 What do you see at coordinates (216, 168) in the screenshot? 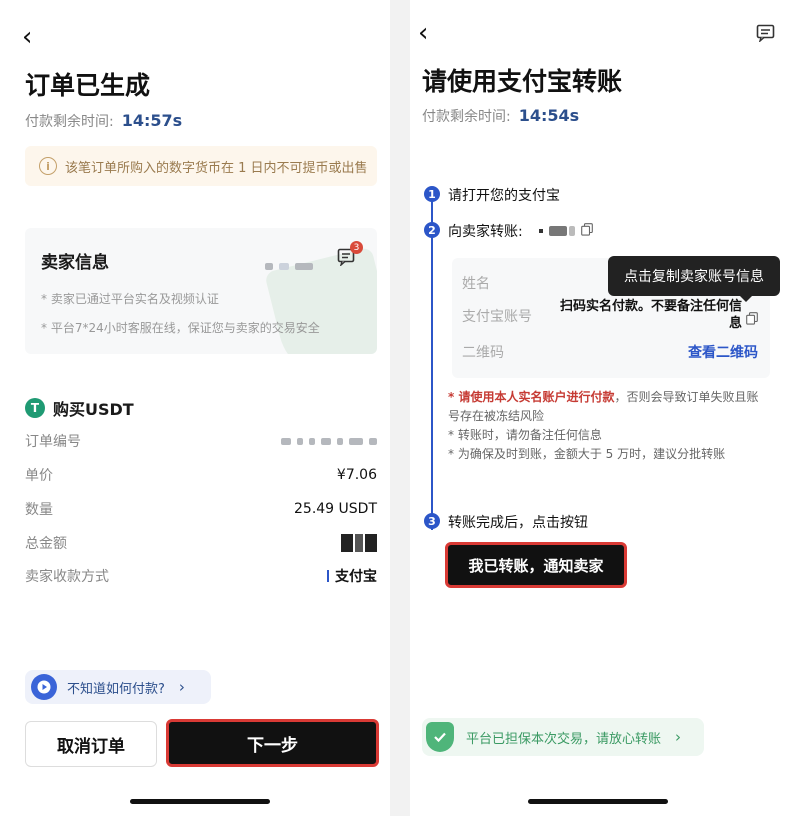
I see `warning-text: 该笔订单所购入的数字货币在 1 日内不可提币或出售` at bounding box center [216, 168].